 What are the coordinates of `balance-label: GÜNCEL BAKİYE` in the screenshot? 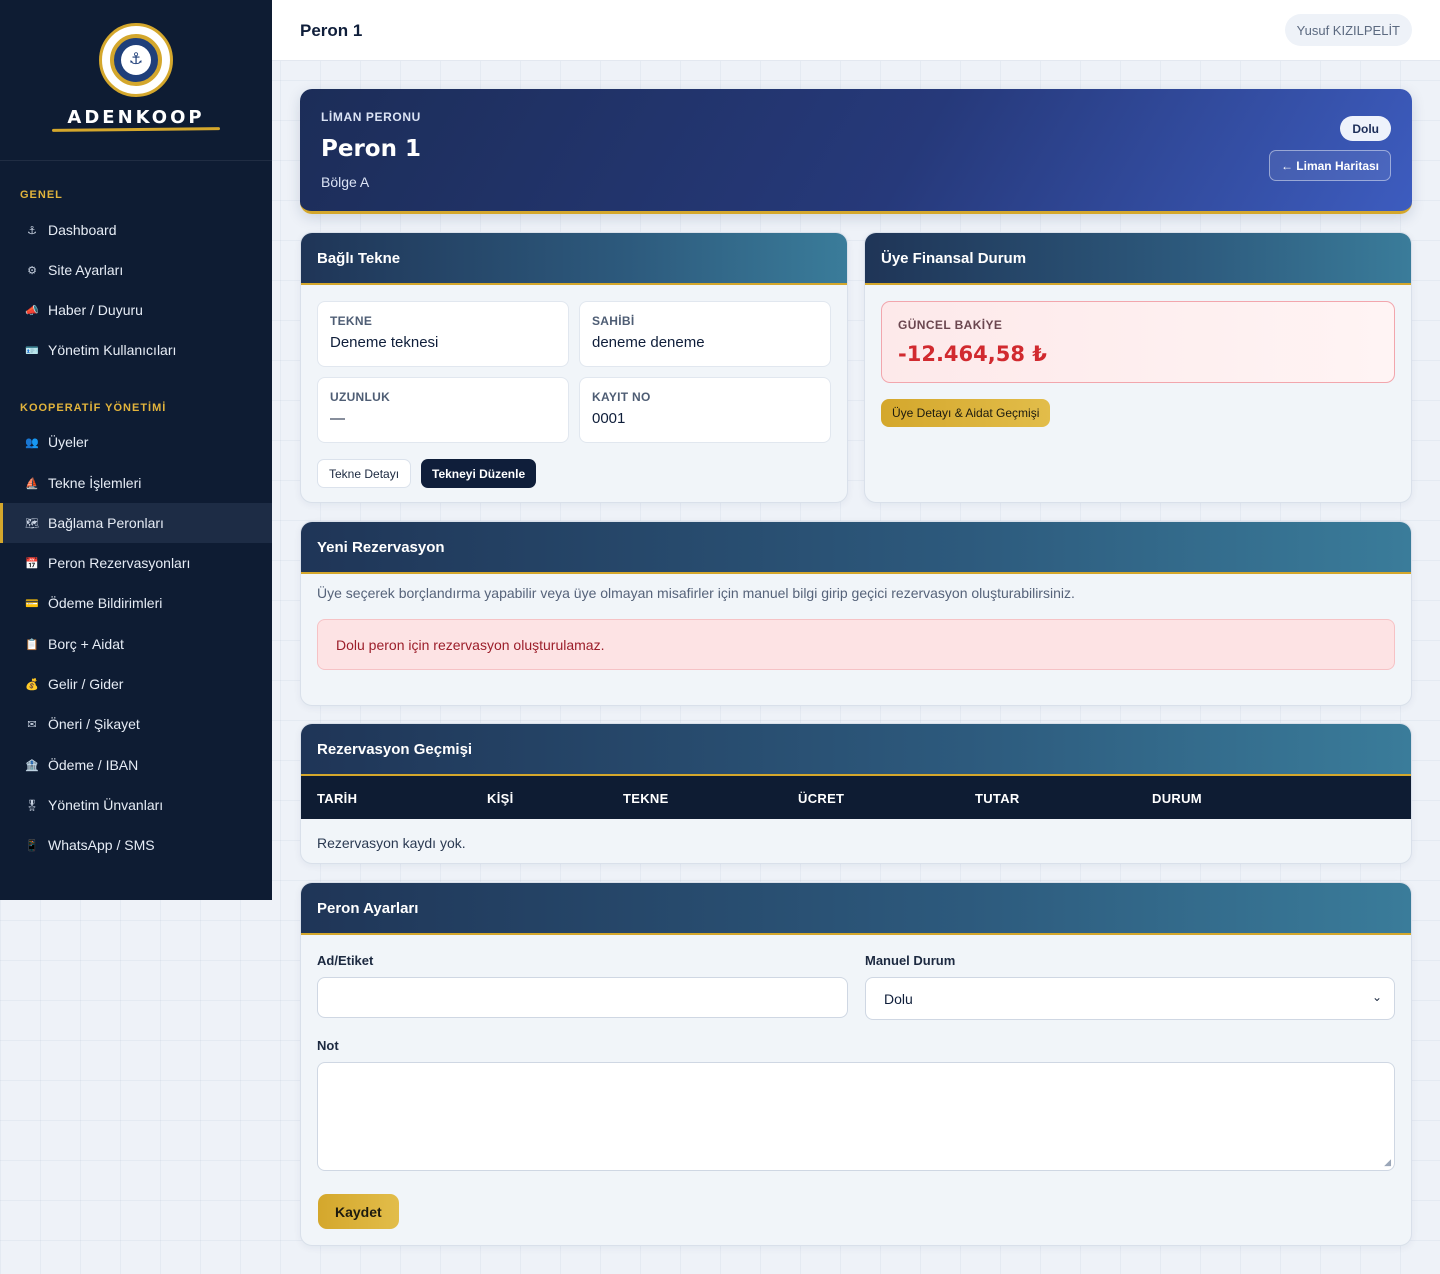 It's located at (950, 325).